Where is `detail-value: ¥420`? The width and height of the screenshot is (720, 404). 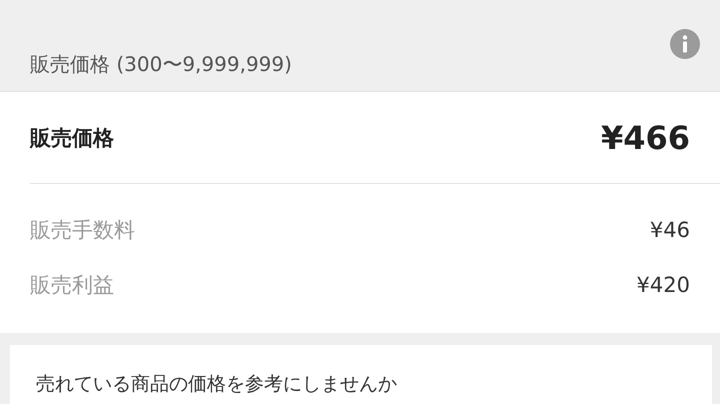 detail-value: ¥420 is located at coordinates (663, 285).